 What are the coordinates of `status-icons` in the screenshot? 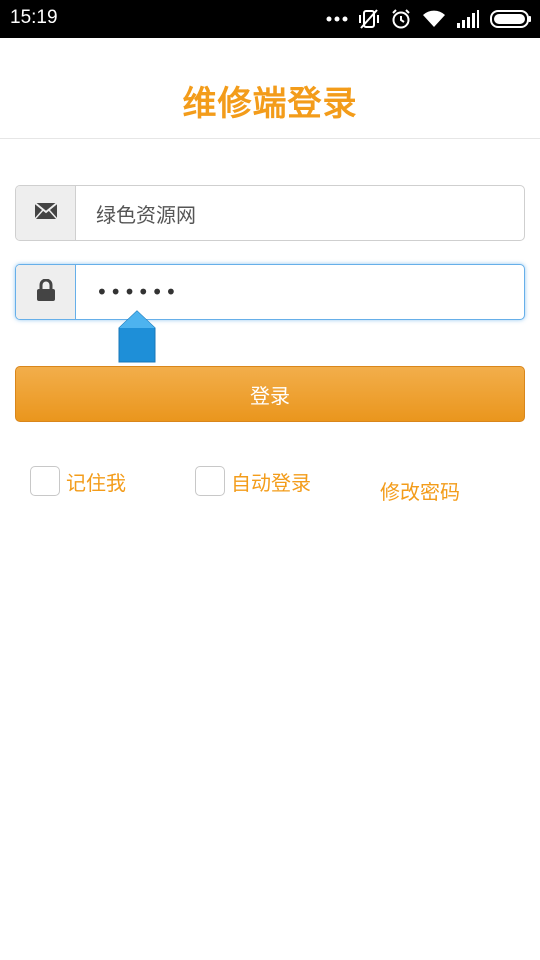 It's located at (429, 19).